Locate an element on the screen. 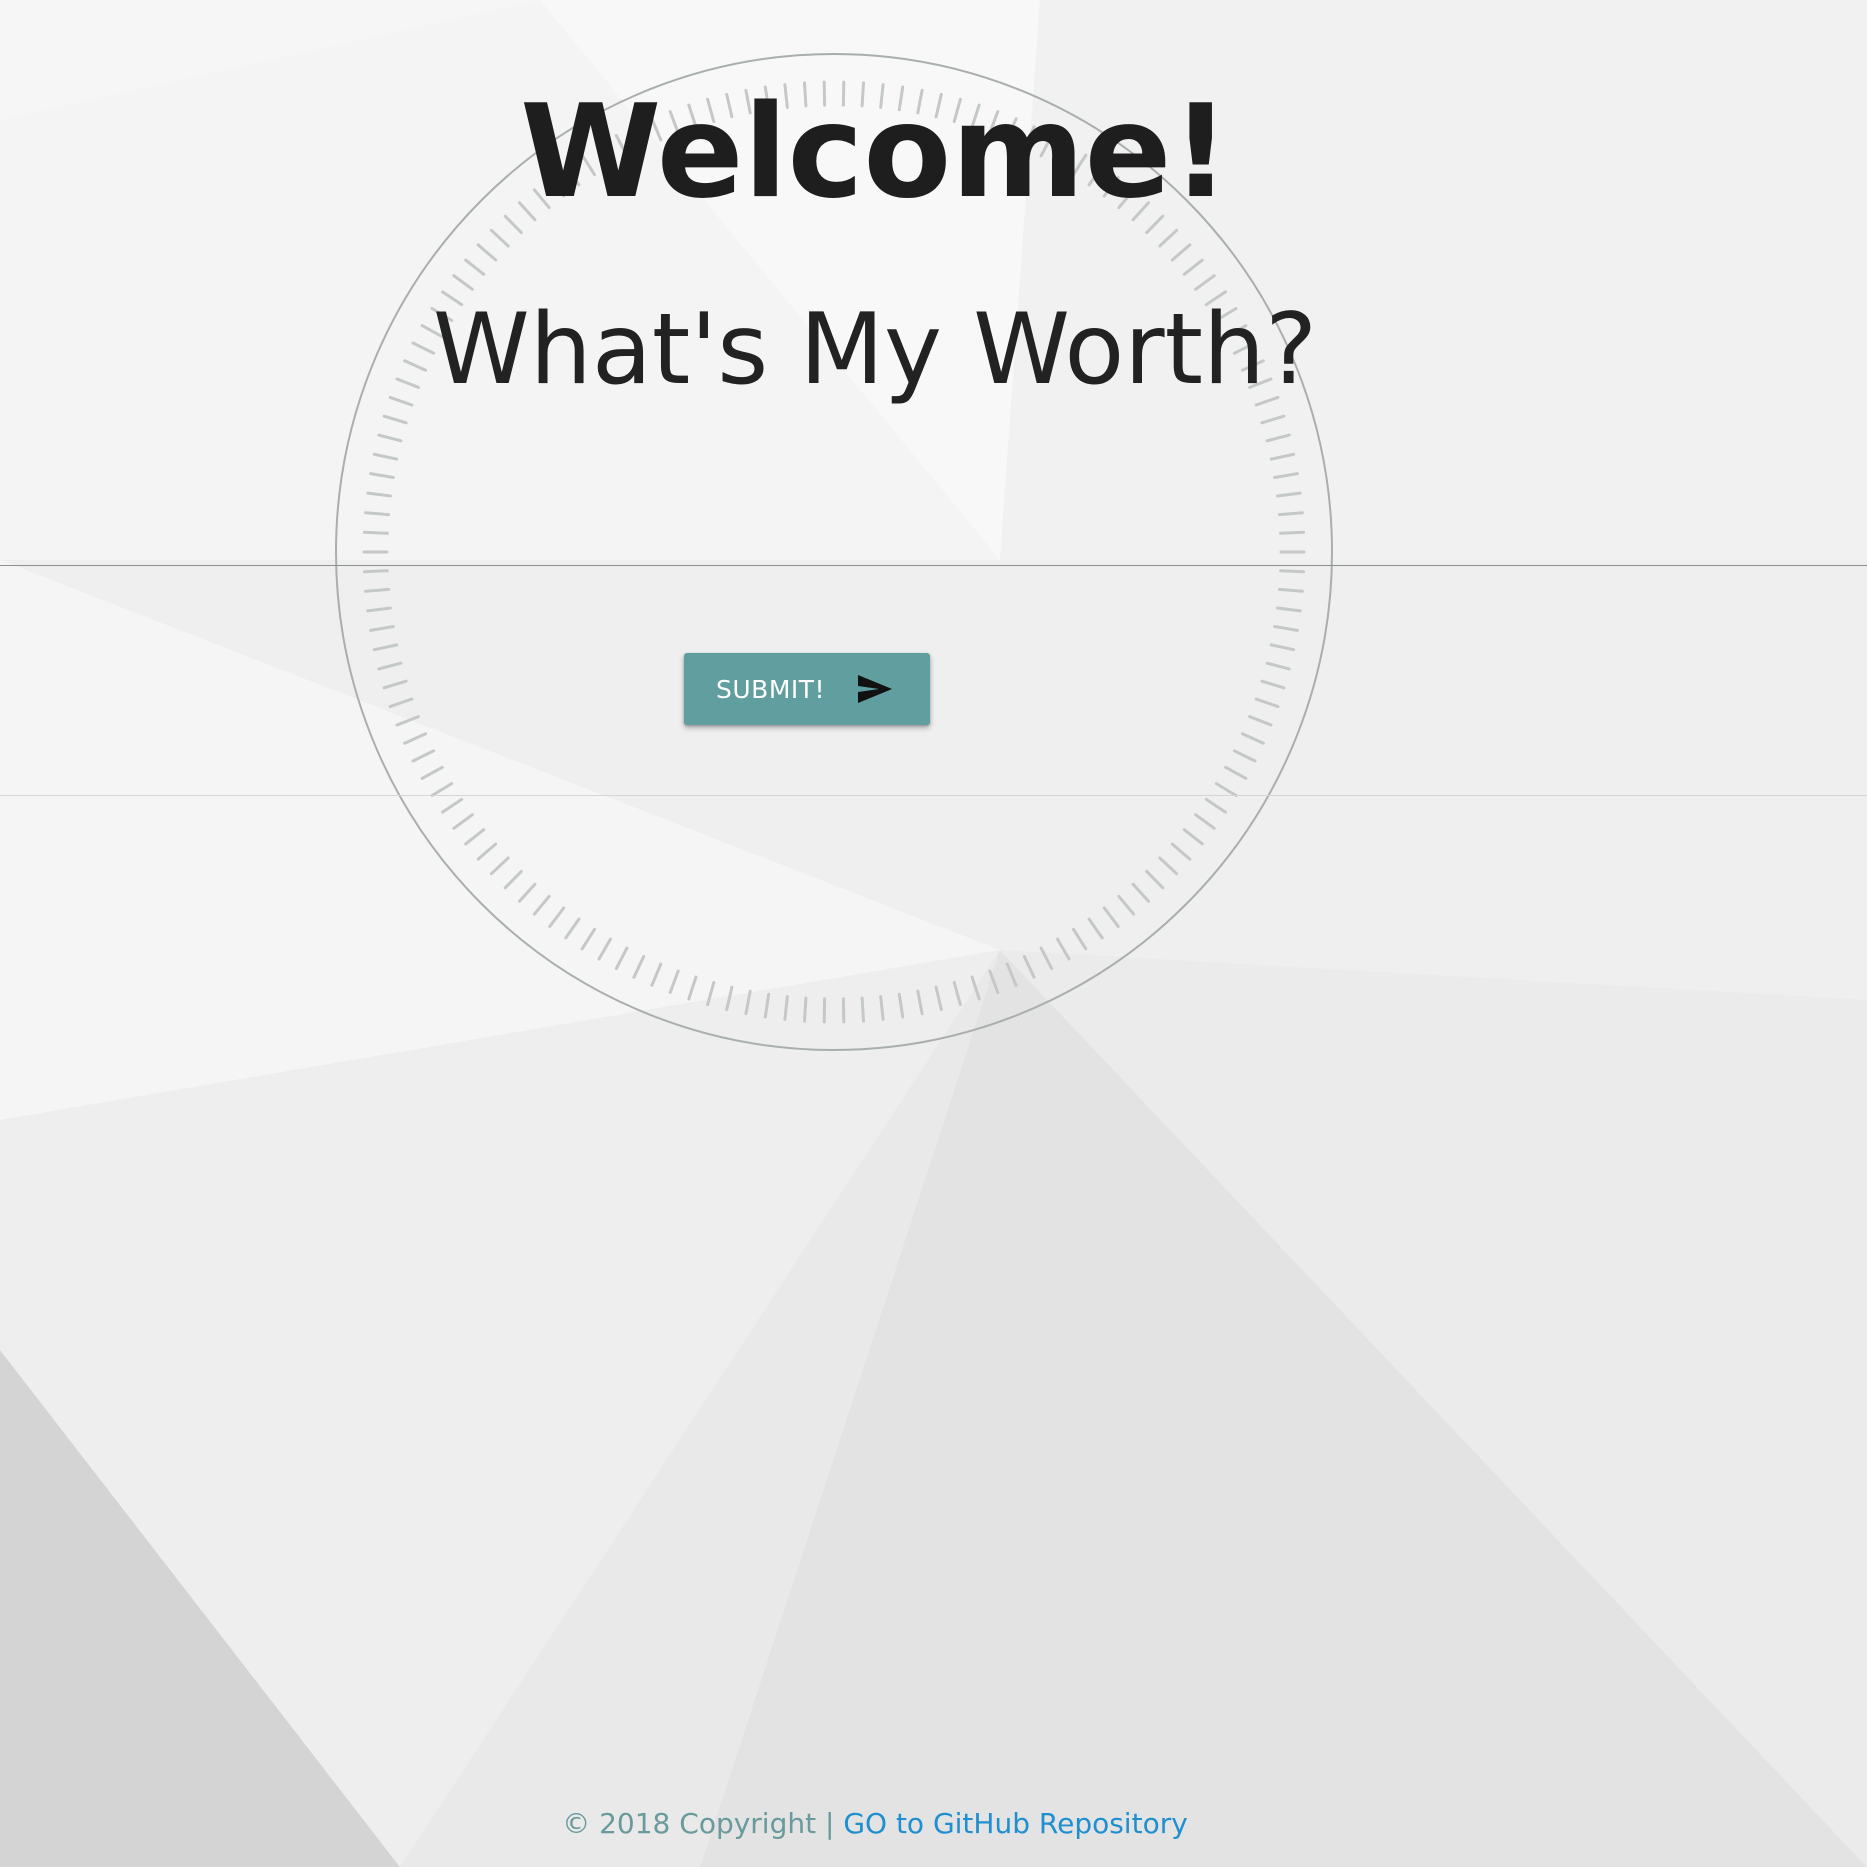 The image size is (1867, 1867). divider-bottom is located at coordinates (933, 795).